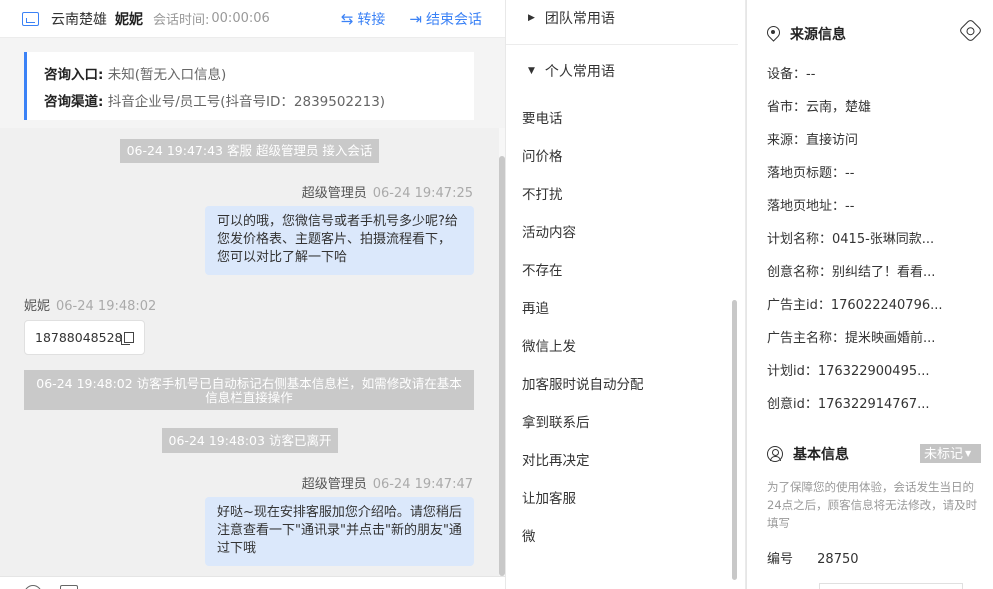 The width and height of the screenshot is (993, 589). Describe the element at coordinates (791, 74) in the screenshot. I see `info-device: 设备：--` at that location.